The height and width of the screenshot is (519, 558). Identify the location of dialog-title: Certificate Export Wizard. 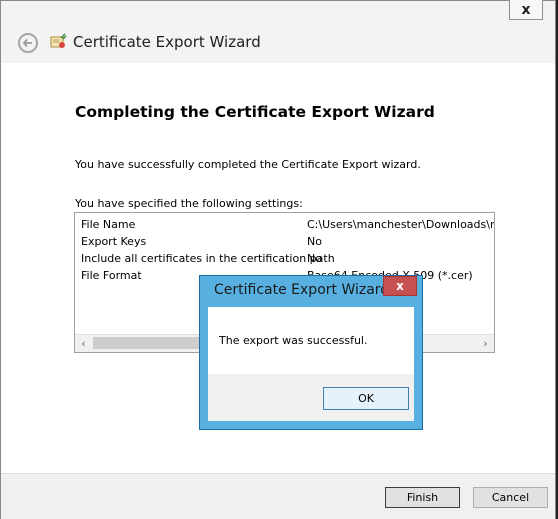
(302, 290).